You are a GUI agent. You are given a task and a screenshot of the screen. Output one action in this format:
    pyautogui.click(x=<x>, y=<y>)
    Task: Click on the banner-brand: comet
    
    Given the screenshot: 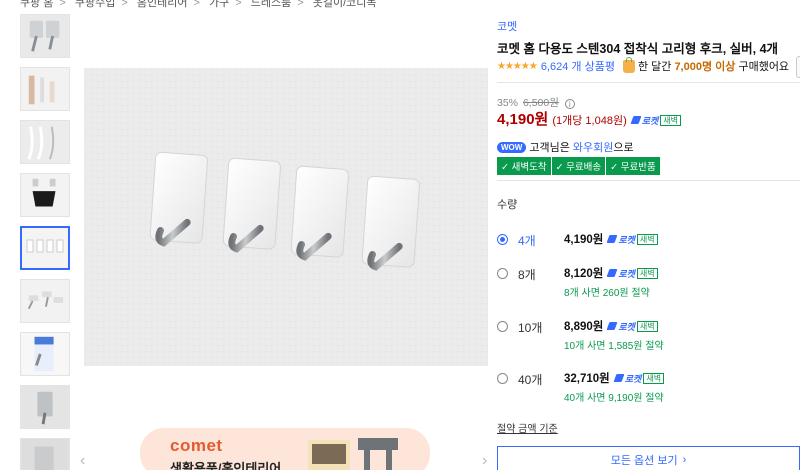 What is the action you would take?
    pyautogui.click(x=196, y=445)
    